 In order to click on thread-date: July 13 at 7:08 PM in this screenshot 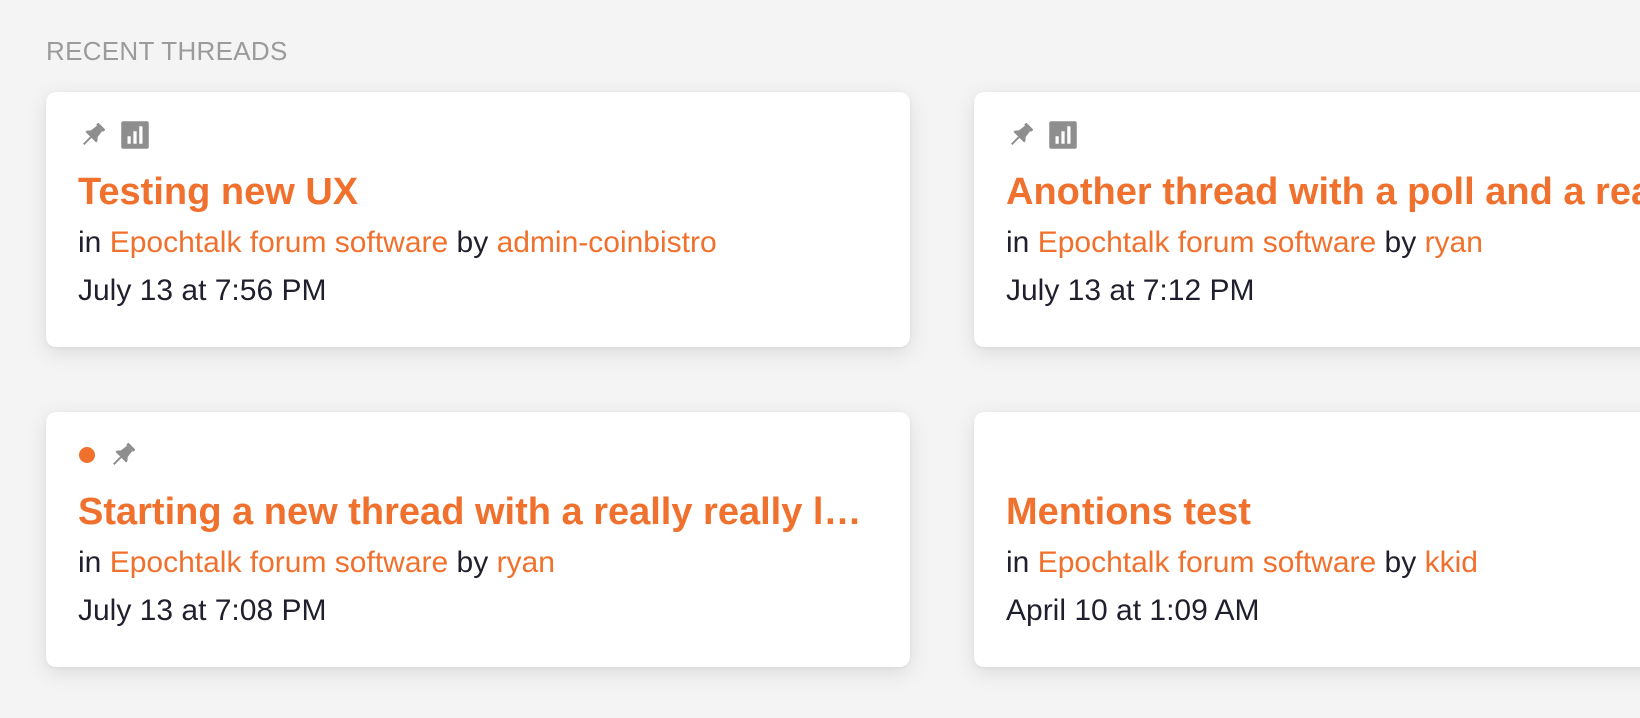, I will do `click(202, 610)`.